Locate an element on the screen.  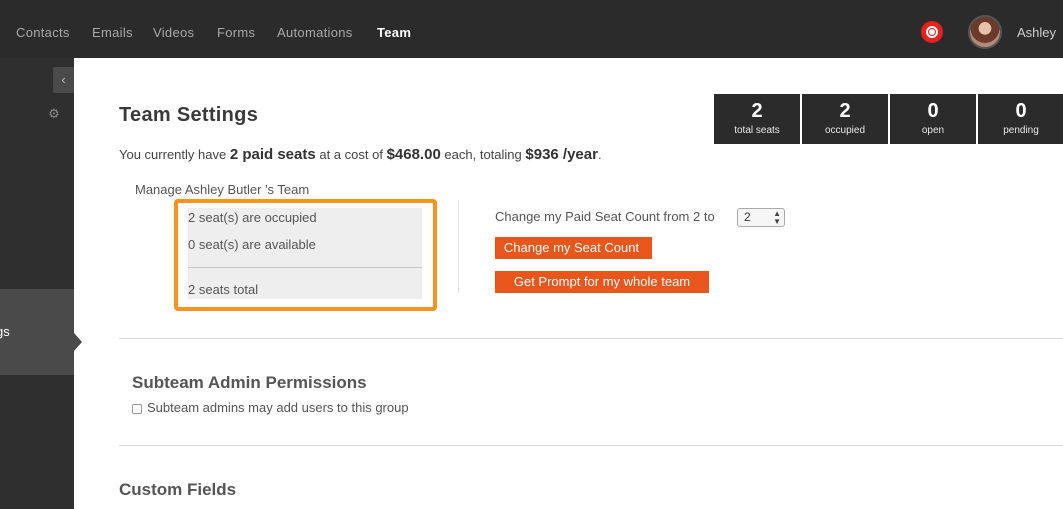
summary-mid: at a cost of is located at coordinates (351, 154).